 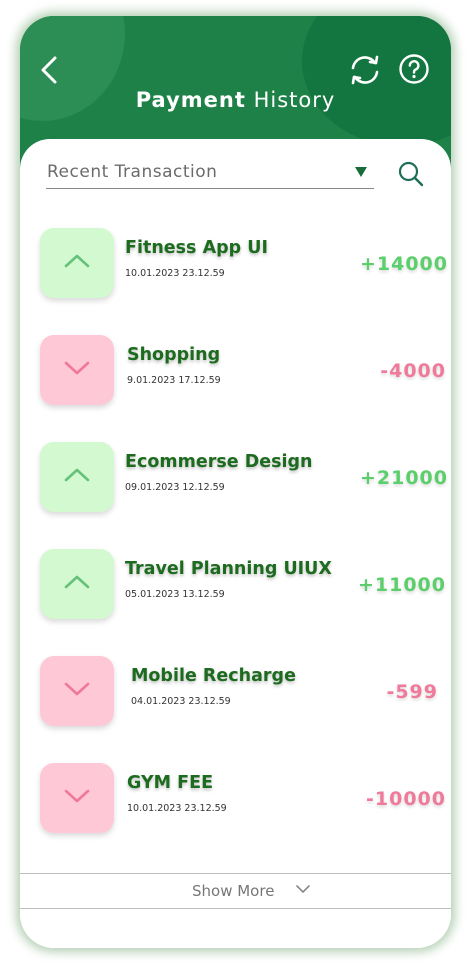 I want to click on transaction-amount: -10000, so click(x=406, y=799).